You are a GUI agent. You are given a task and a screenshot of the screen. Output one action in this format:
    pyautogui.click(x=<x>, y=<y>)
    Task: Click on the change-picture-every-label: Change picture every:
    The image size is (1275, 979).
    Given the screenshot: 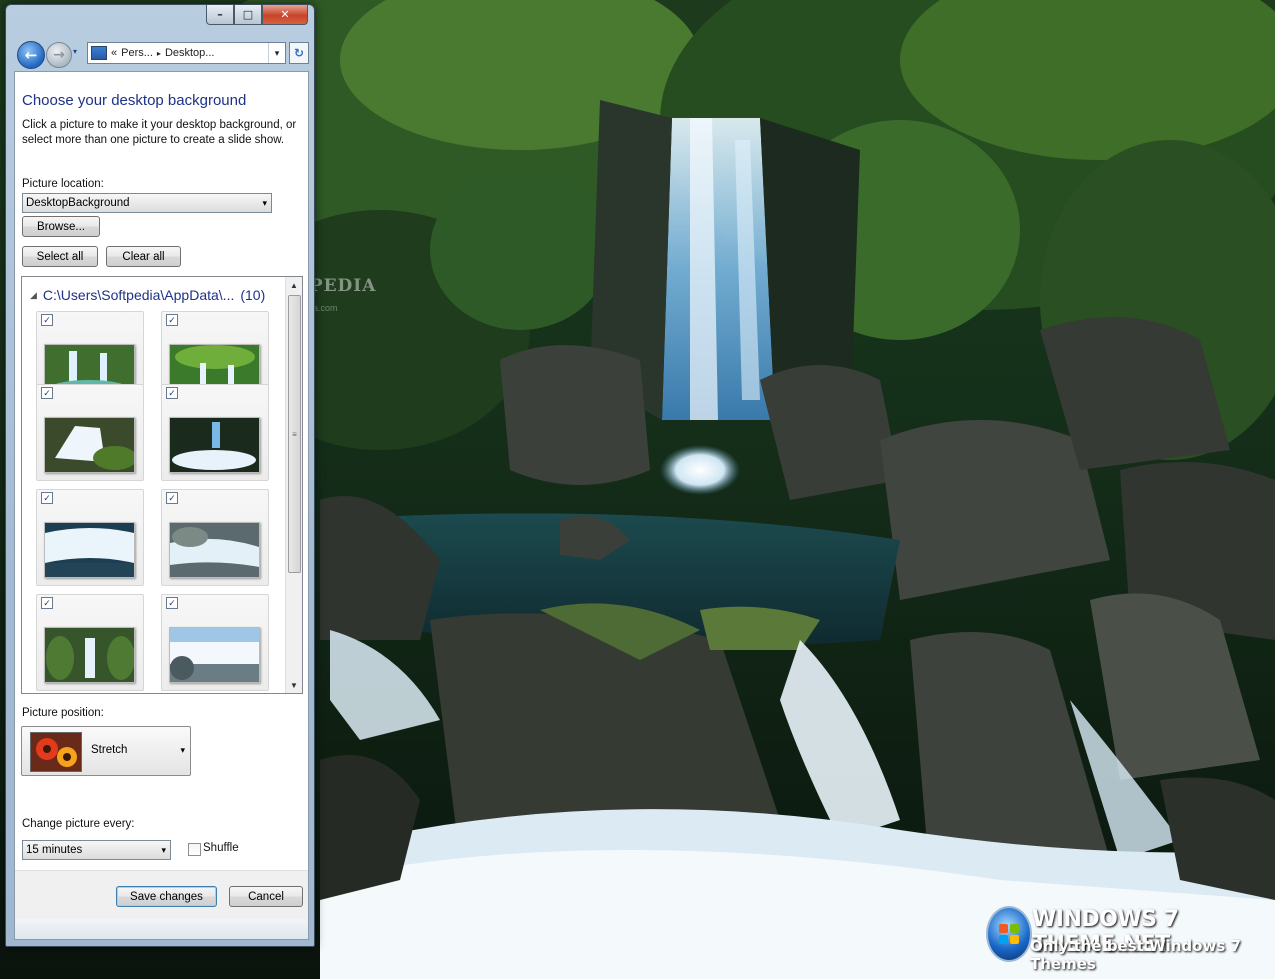 What is the action you would take?
    pyautogui.click(x=78, y=824)
    